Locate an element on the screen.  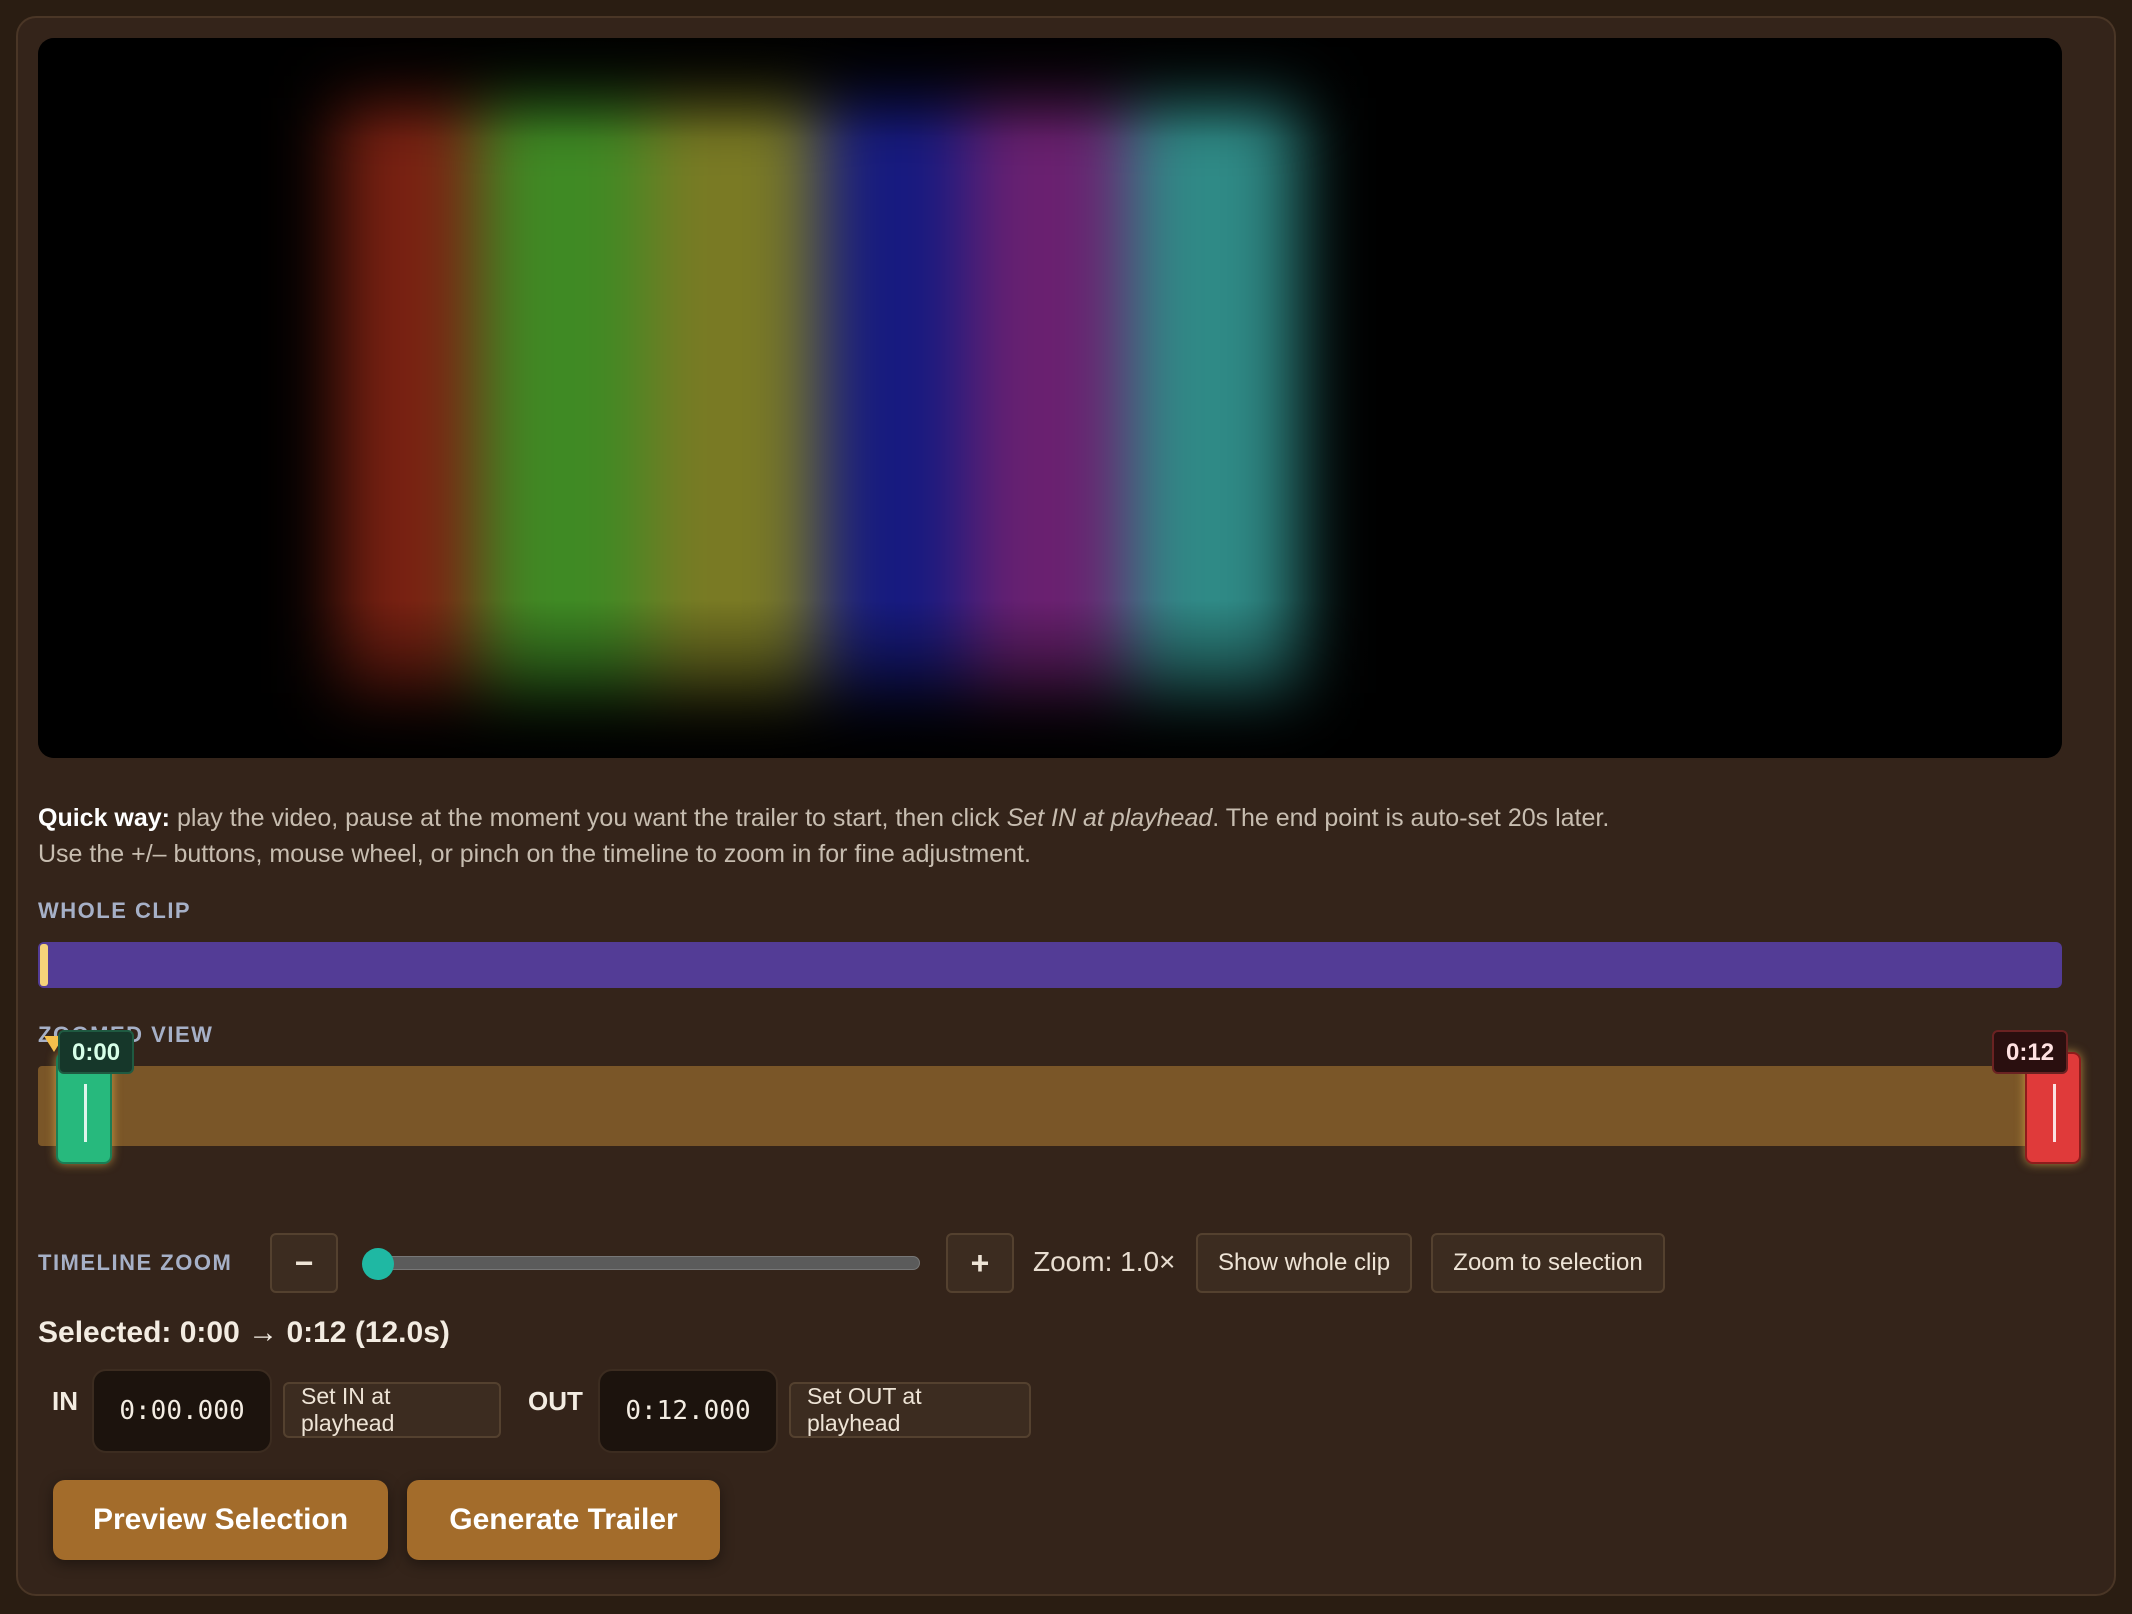
whole-clip-bar is located at coordinates (1050, 965).